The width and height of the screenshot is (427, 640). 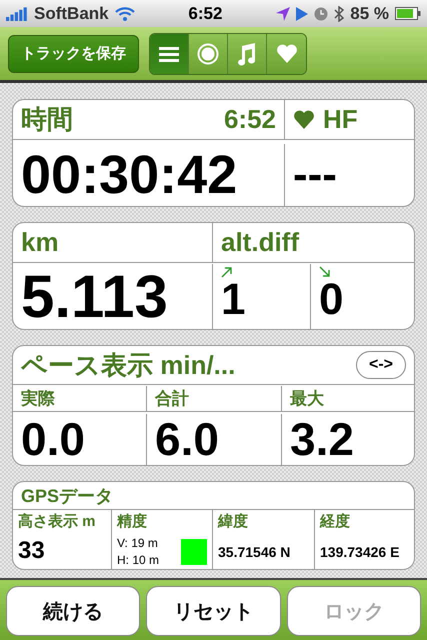 I want to click on signal-icon, so click(x=17, y=13).